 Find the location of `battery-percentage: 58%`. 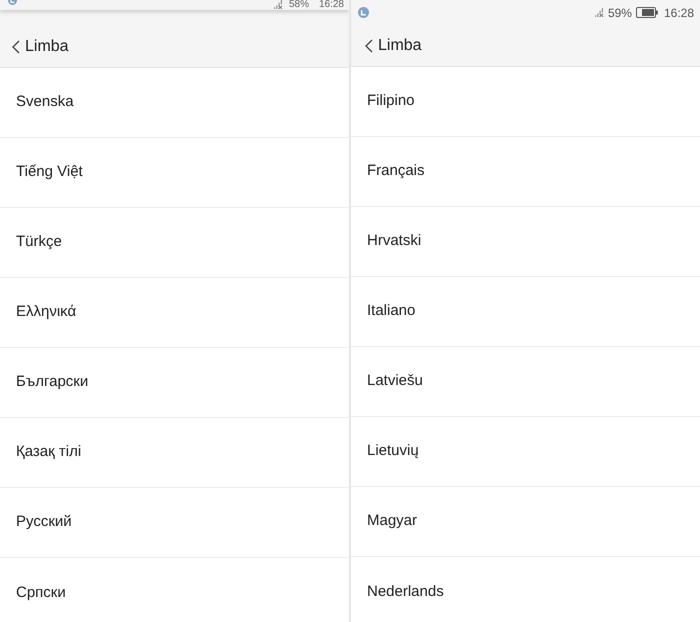

battery-percentage: 58% is located at coordinates (298, 5).